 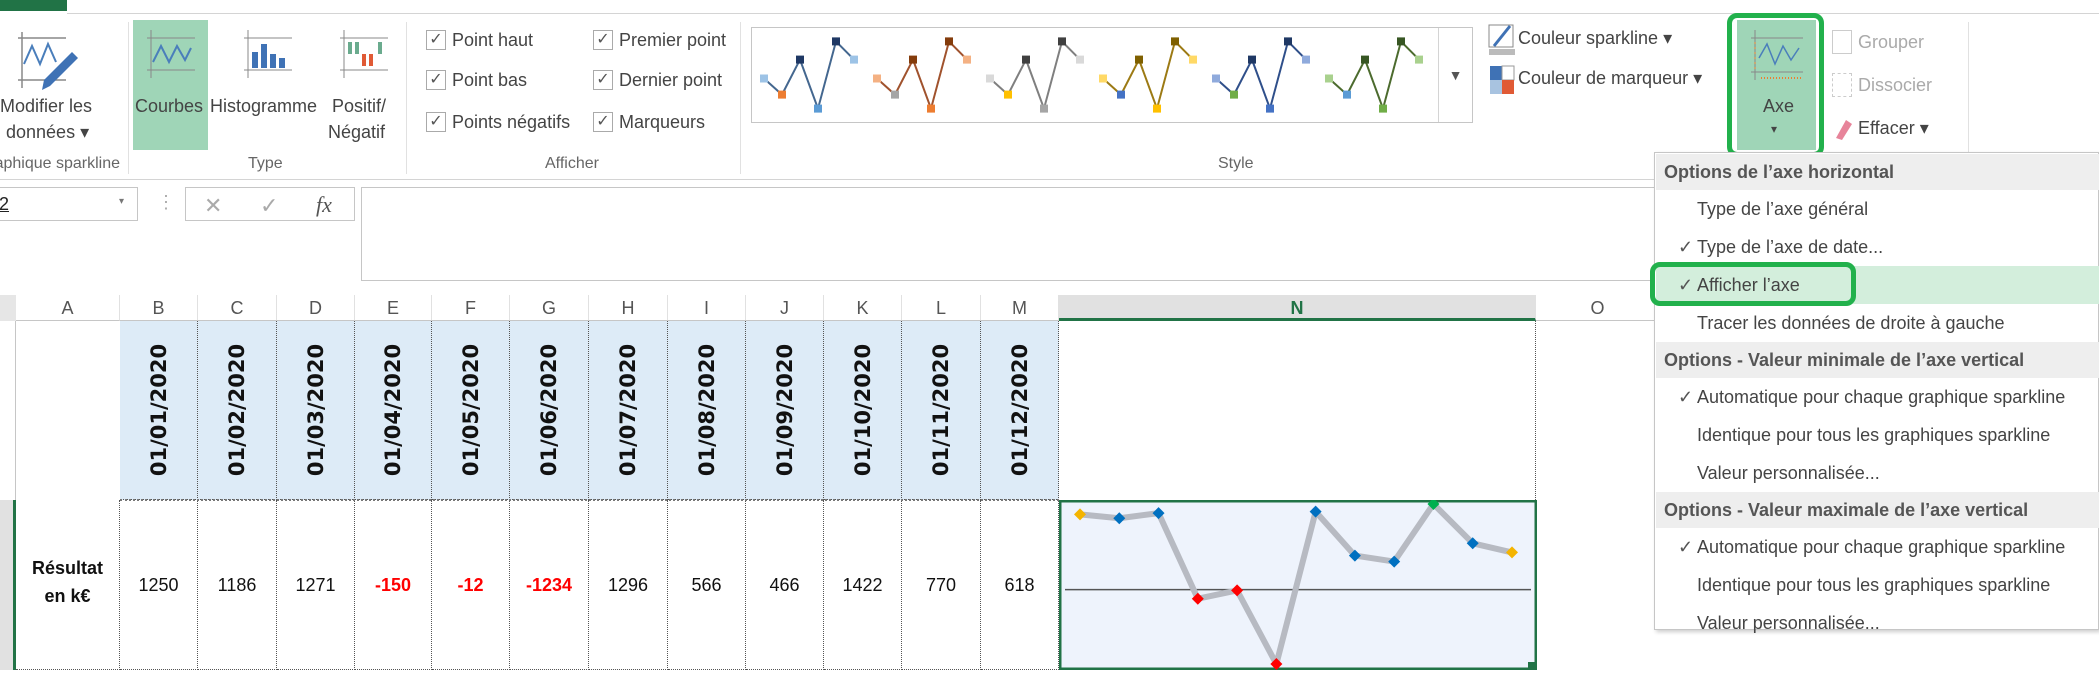 What do you see at coordinates (1892, 86) in the screenshot?
I see `ungroup-button: Dissocier` at bounding box center [1892, 86].